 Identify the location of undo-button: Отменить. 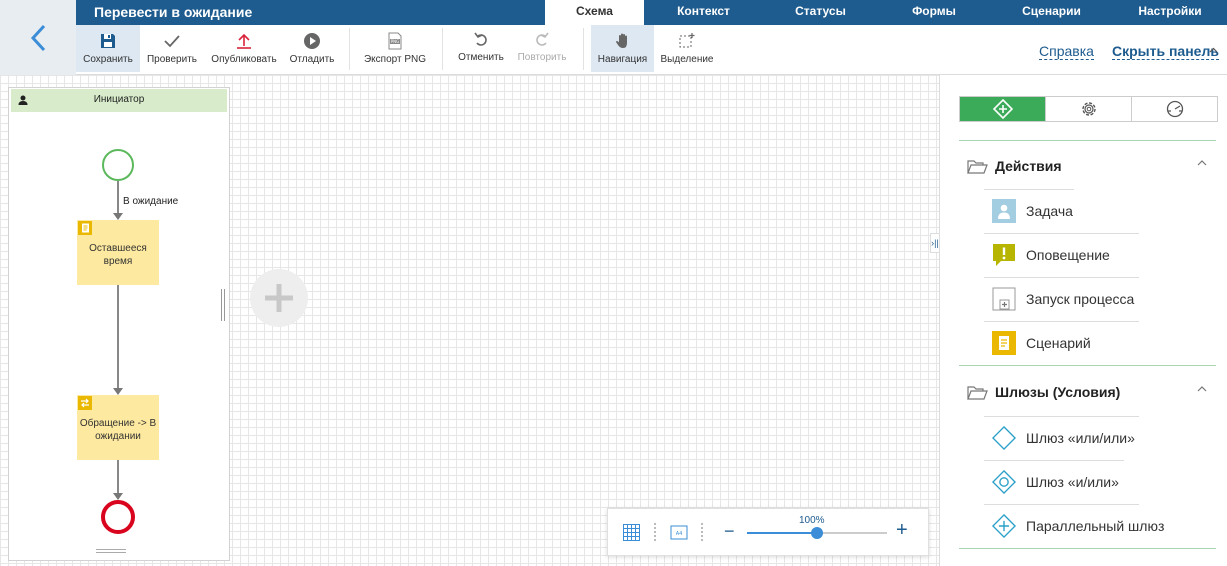
(481, 48).